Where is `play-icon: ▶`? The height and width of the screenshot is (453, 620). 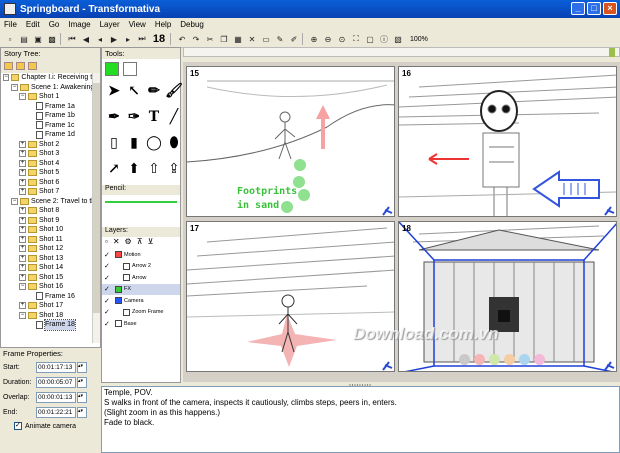
play-icon: ▶ is located at coordinates (114, 39).